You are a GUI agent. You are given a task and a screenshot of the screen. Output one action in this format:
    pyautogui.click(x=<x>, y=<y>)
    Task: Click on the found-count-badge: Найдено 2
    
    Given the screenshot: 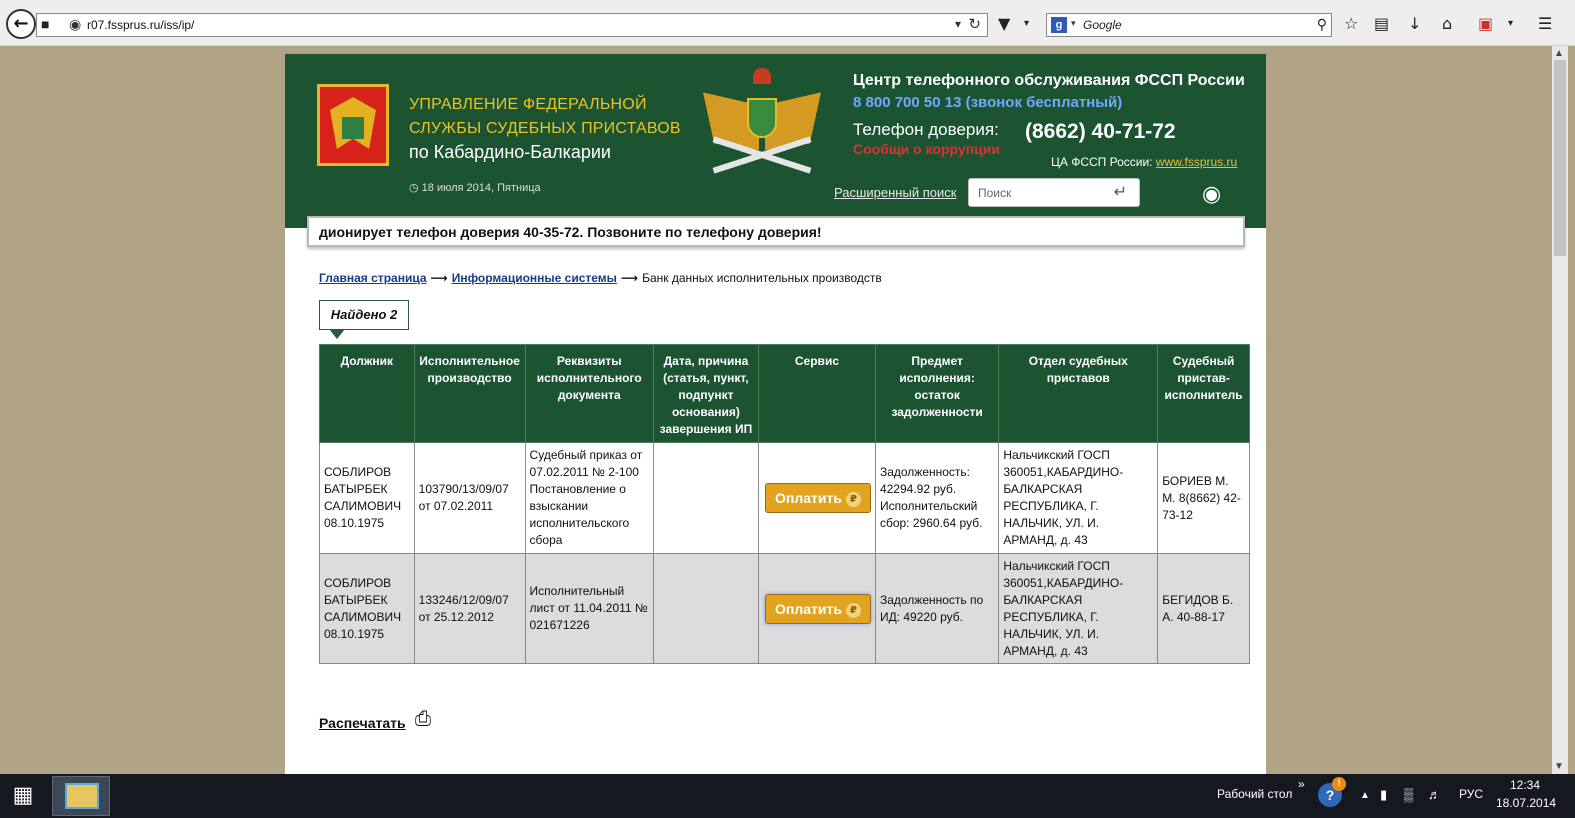 What is the action you would take?
    pyautogui.click(x=364, y=315)
    